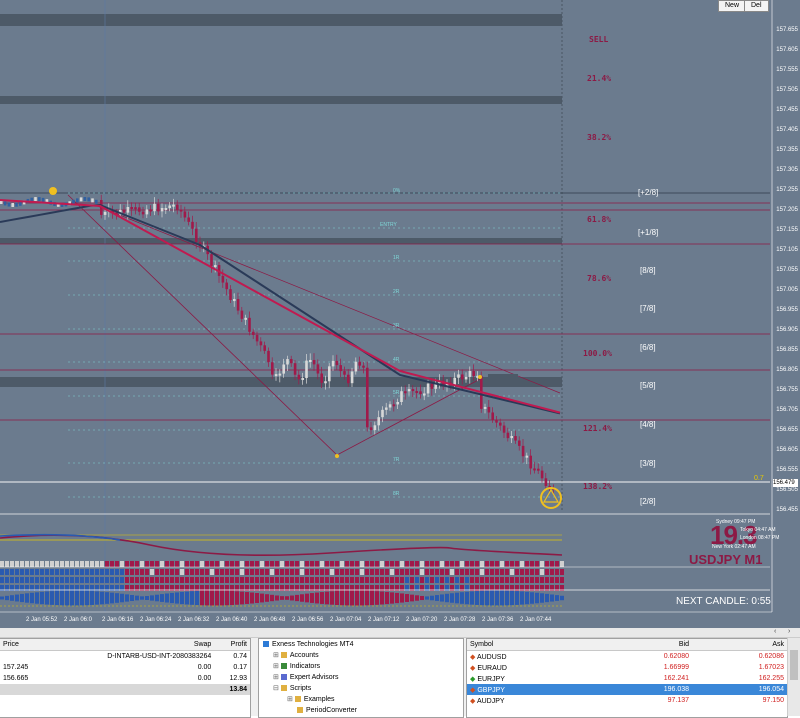 This screenshot has width=800, height=718. I want to click on table-row: ◆ EURAUD 1.66999 1.67023, so click(627, 667).